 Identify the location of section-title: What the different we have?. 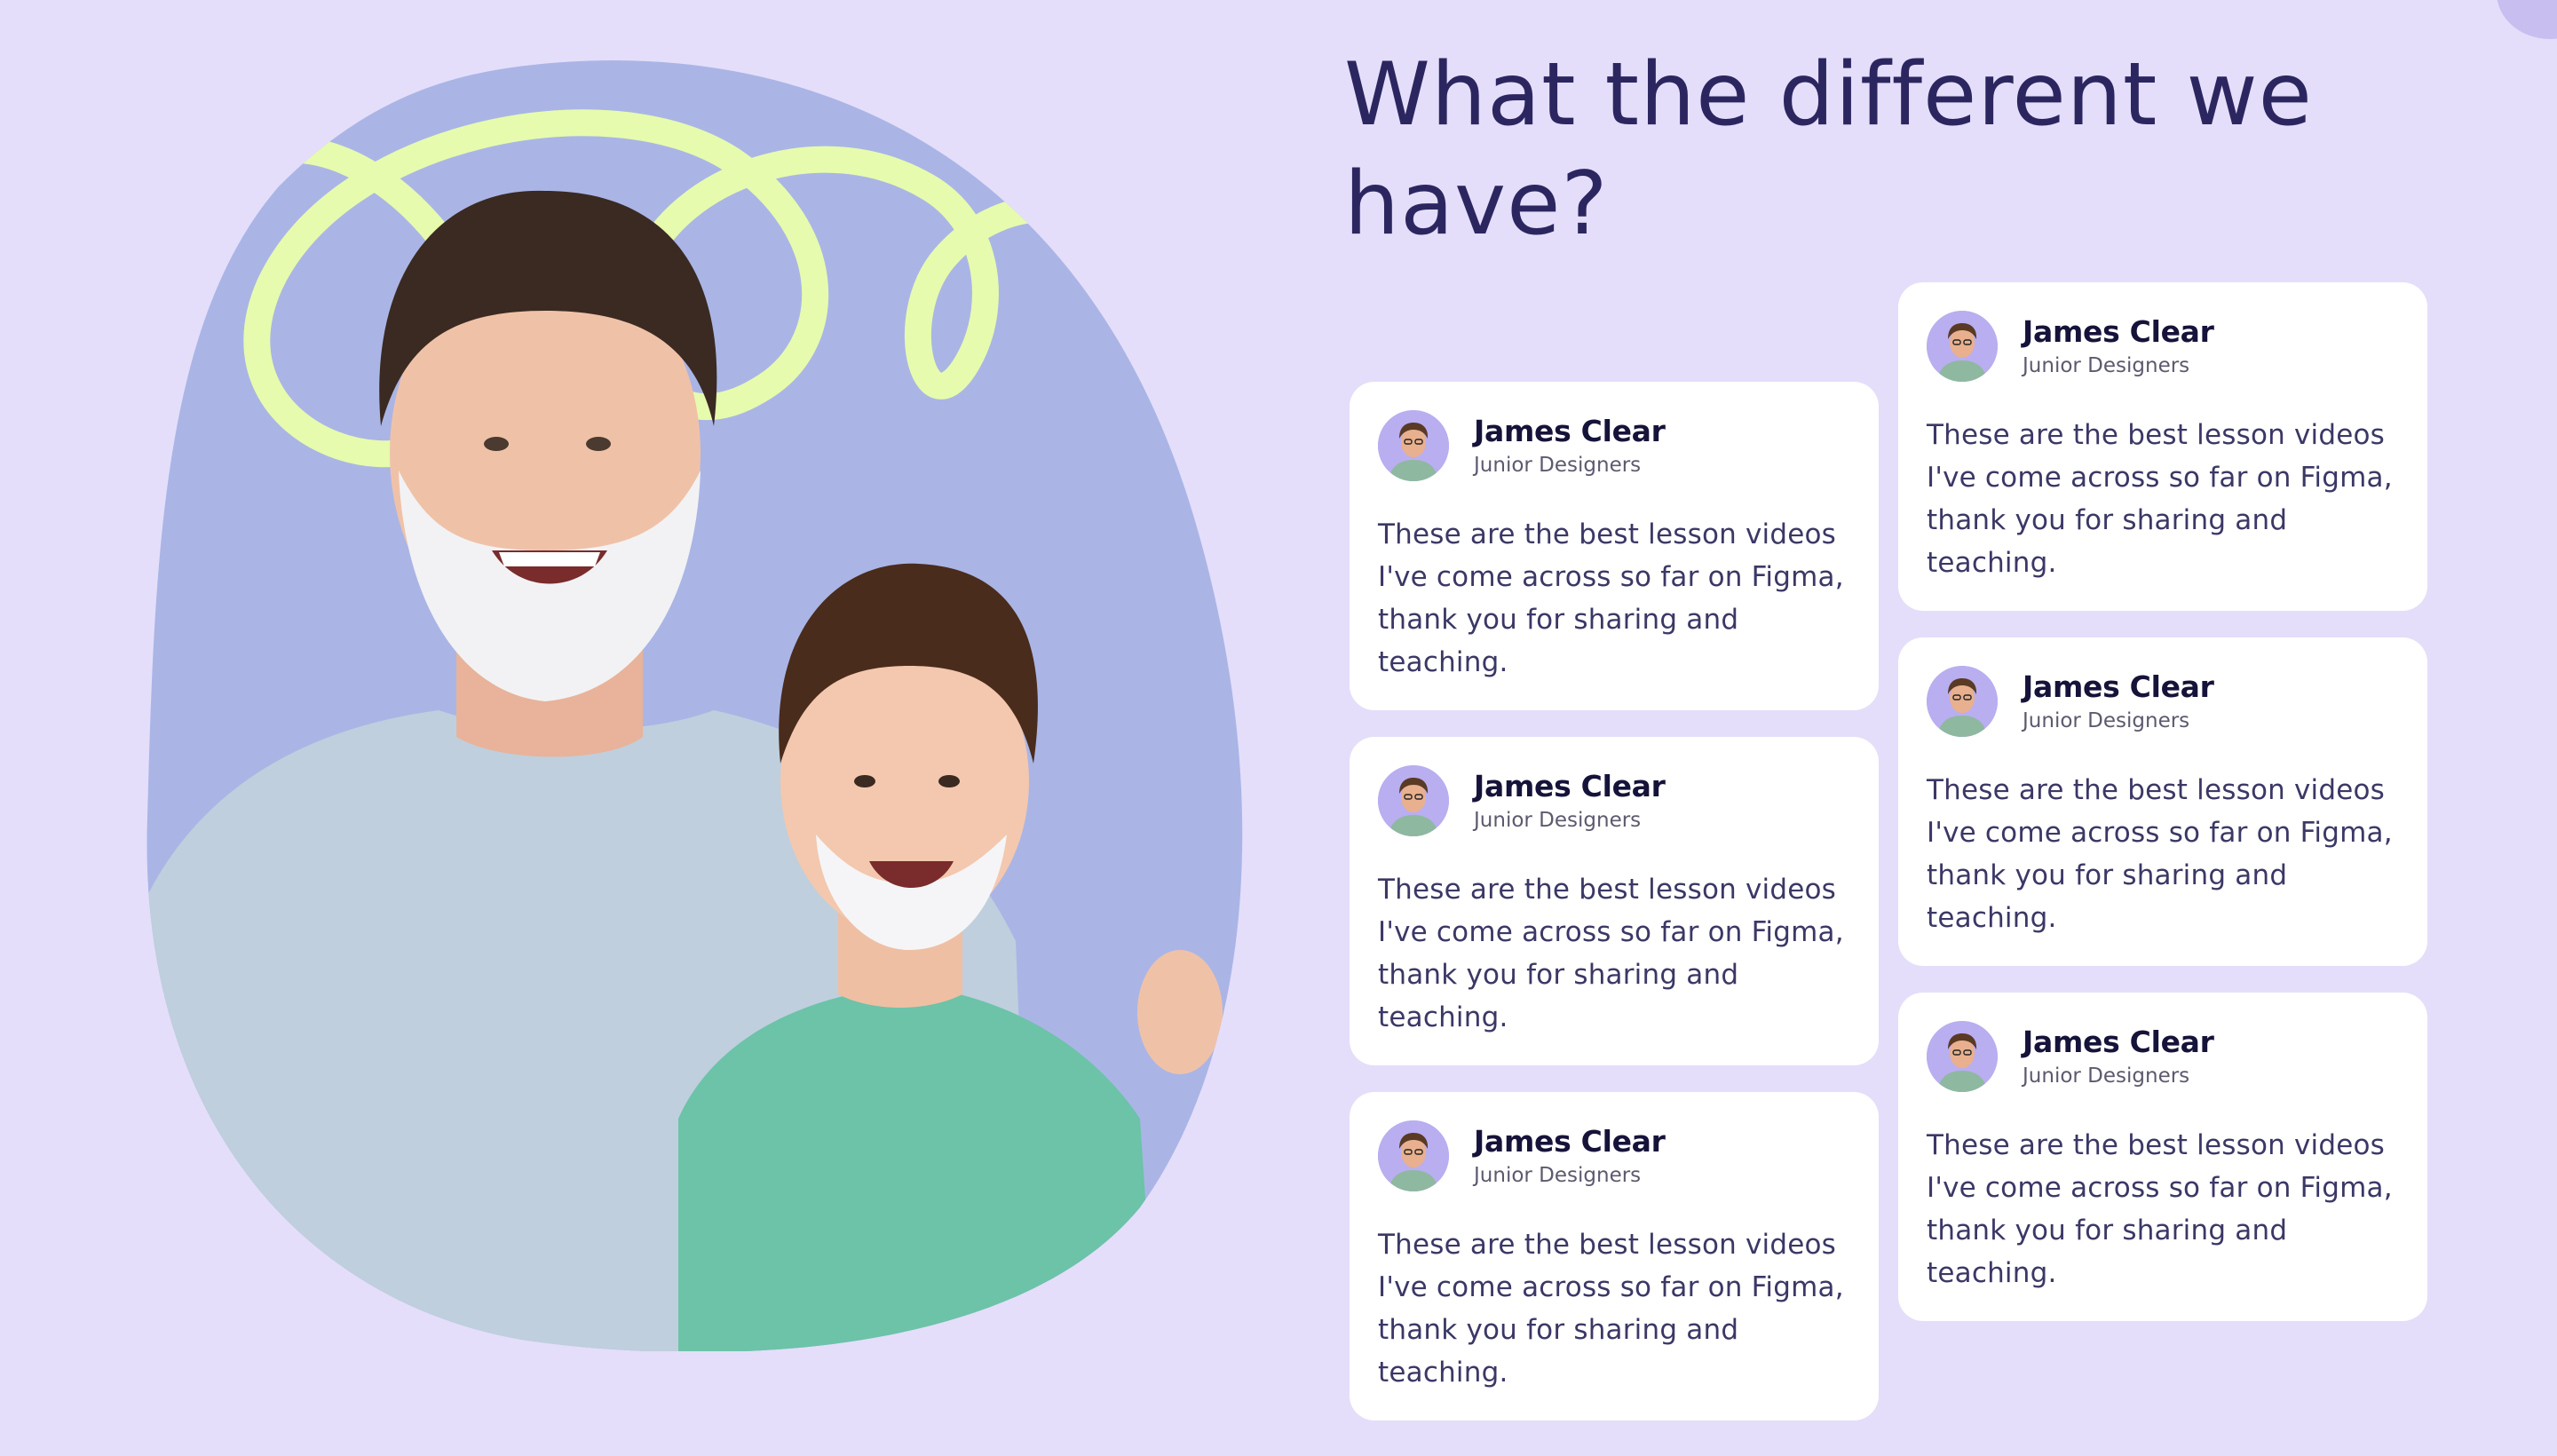
(1828, 149).